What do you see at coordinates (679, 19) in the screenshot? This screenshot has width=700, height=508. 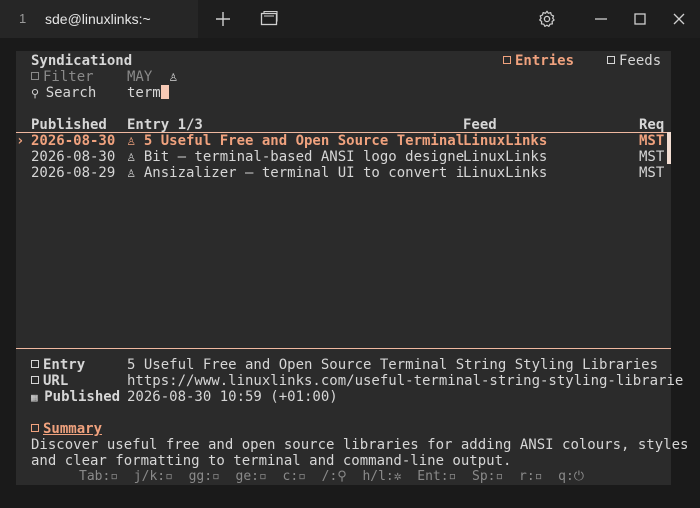 I see `close-icon` at bounding box center [679, 19].